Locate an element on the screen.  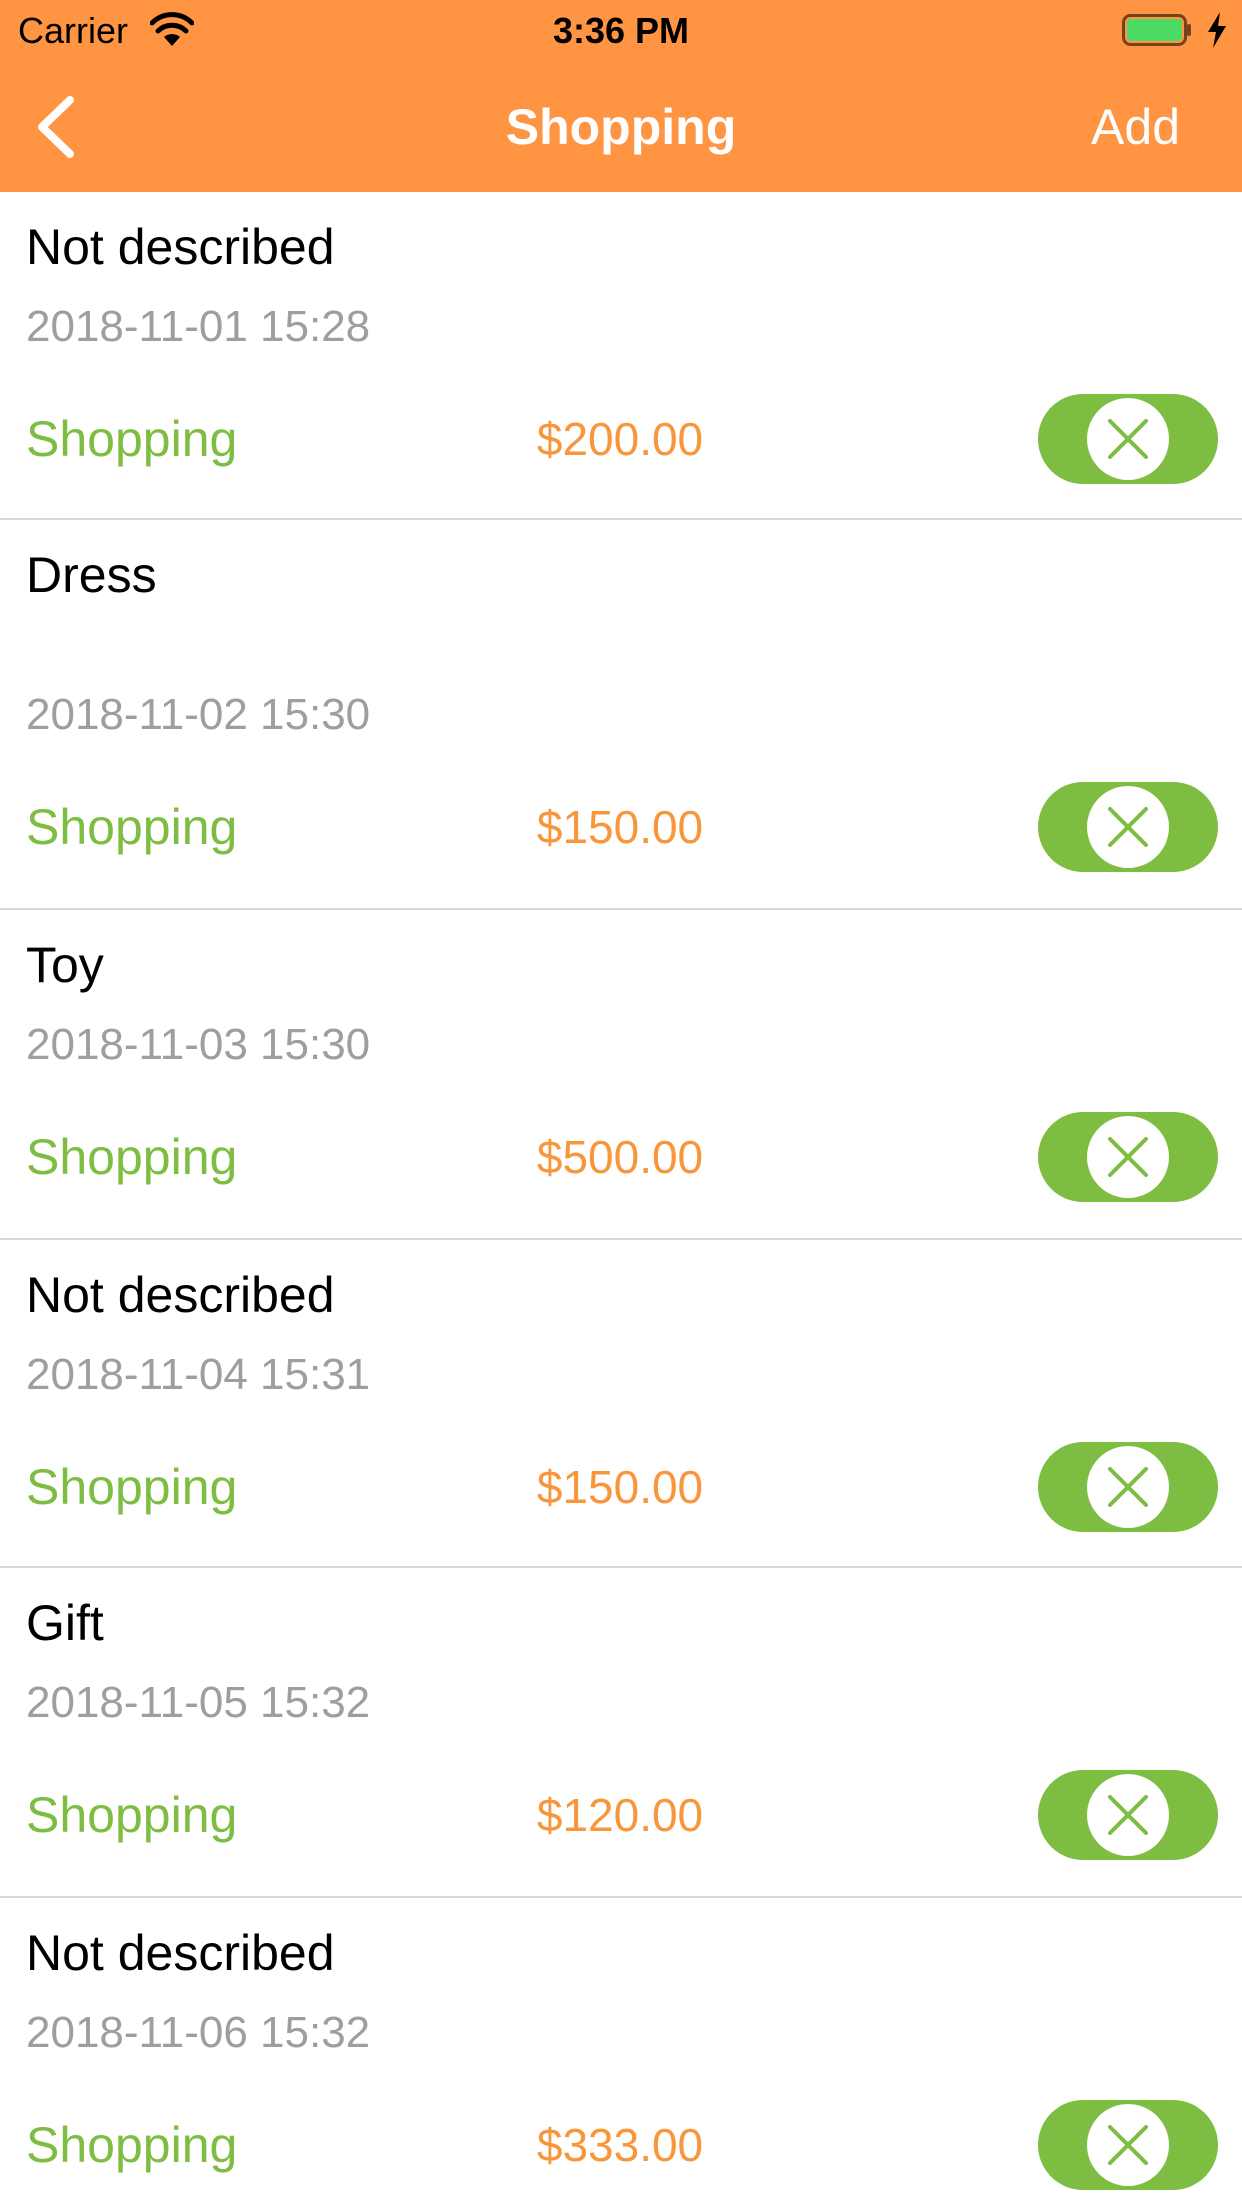
add-button: Add is located at coordinates (1135, 127).